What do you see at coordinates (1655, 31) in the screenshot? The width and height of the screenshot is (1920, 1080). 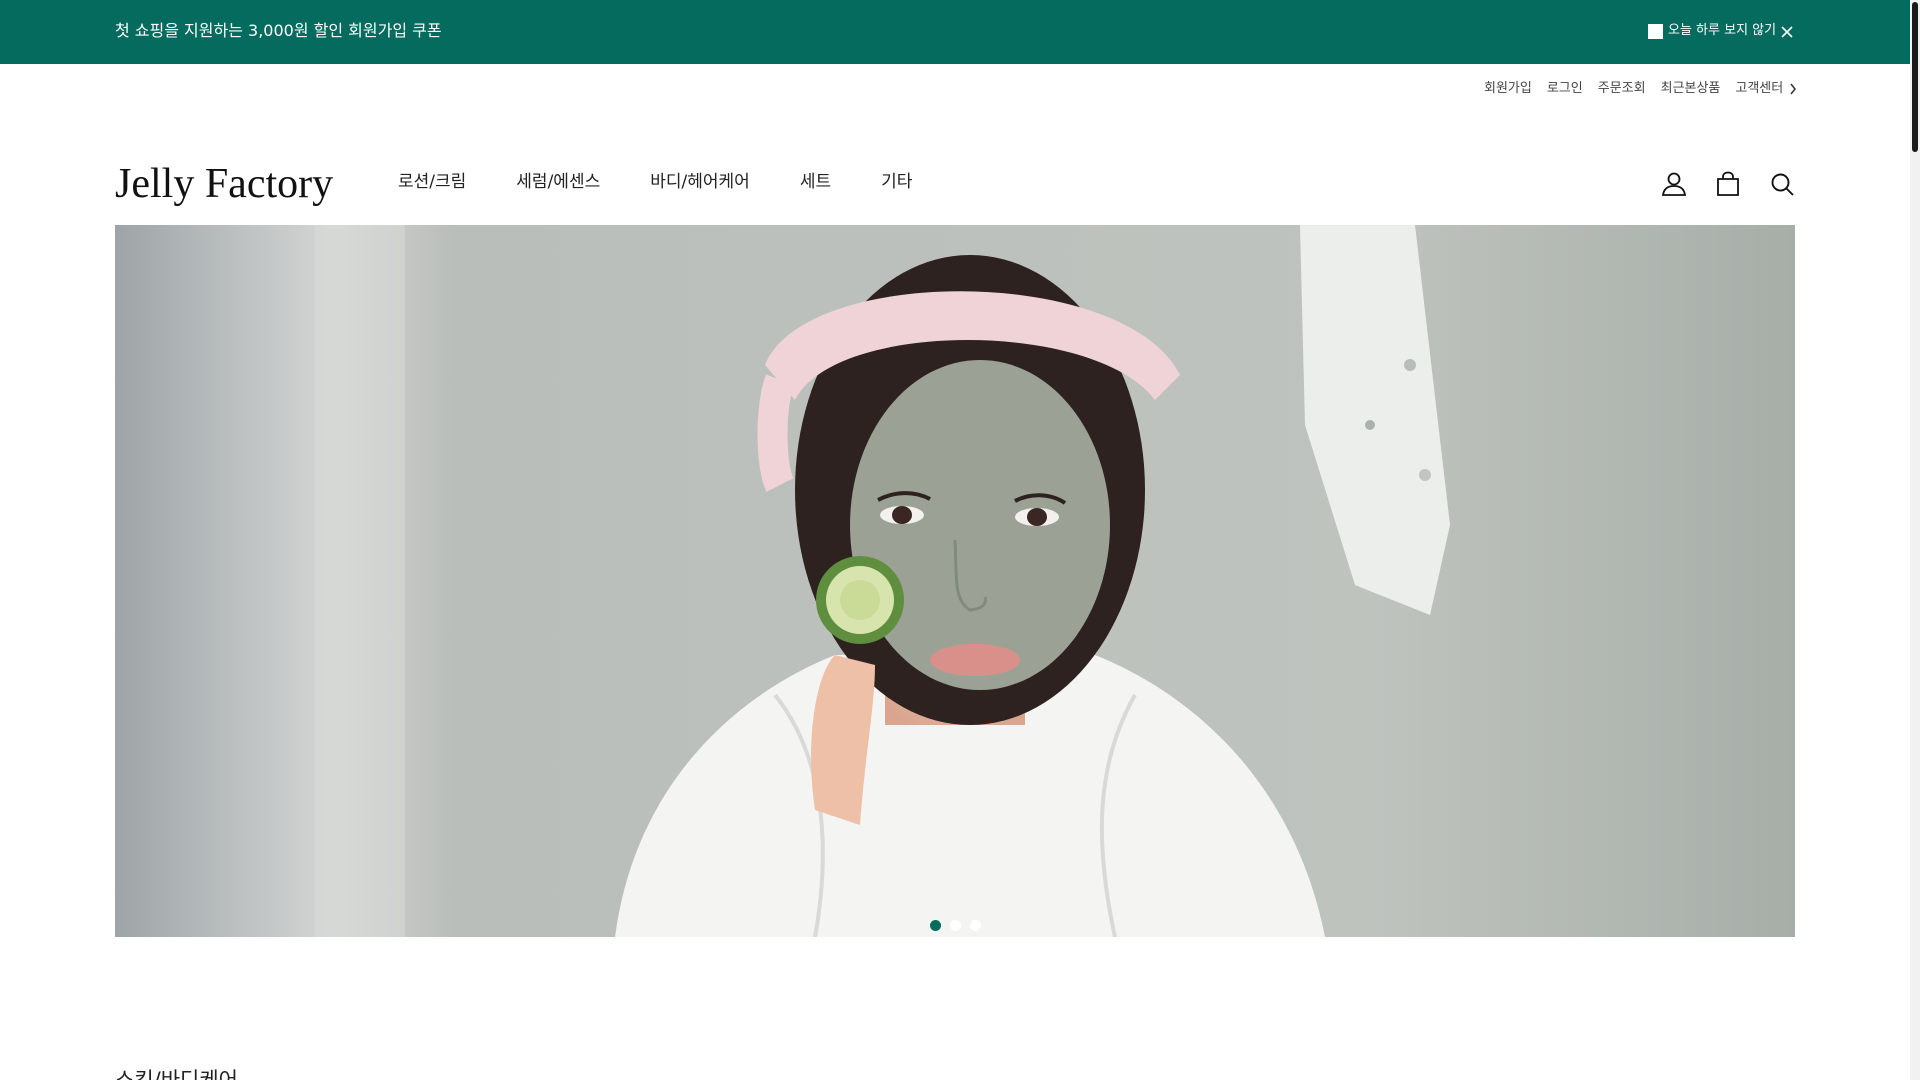 I see `hide-today-checkbox` at bounding box center [1655, 31].